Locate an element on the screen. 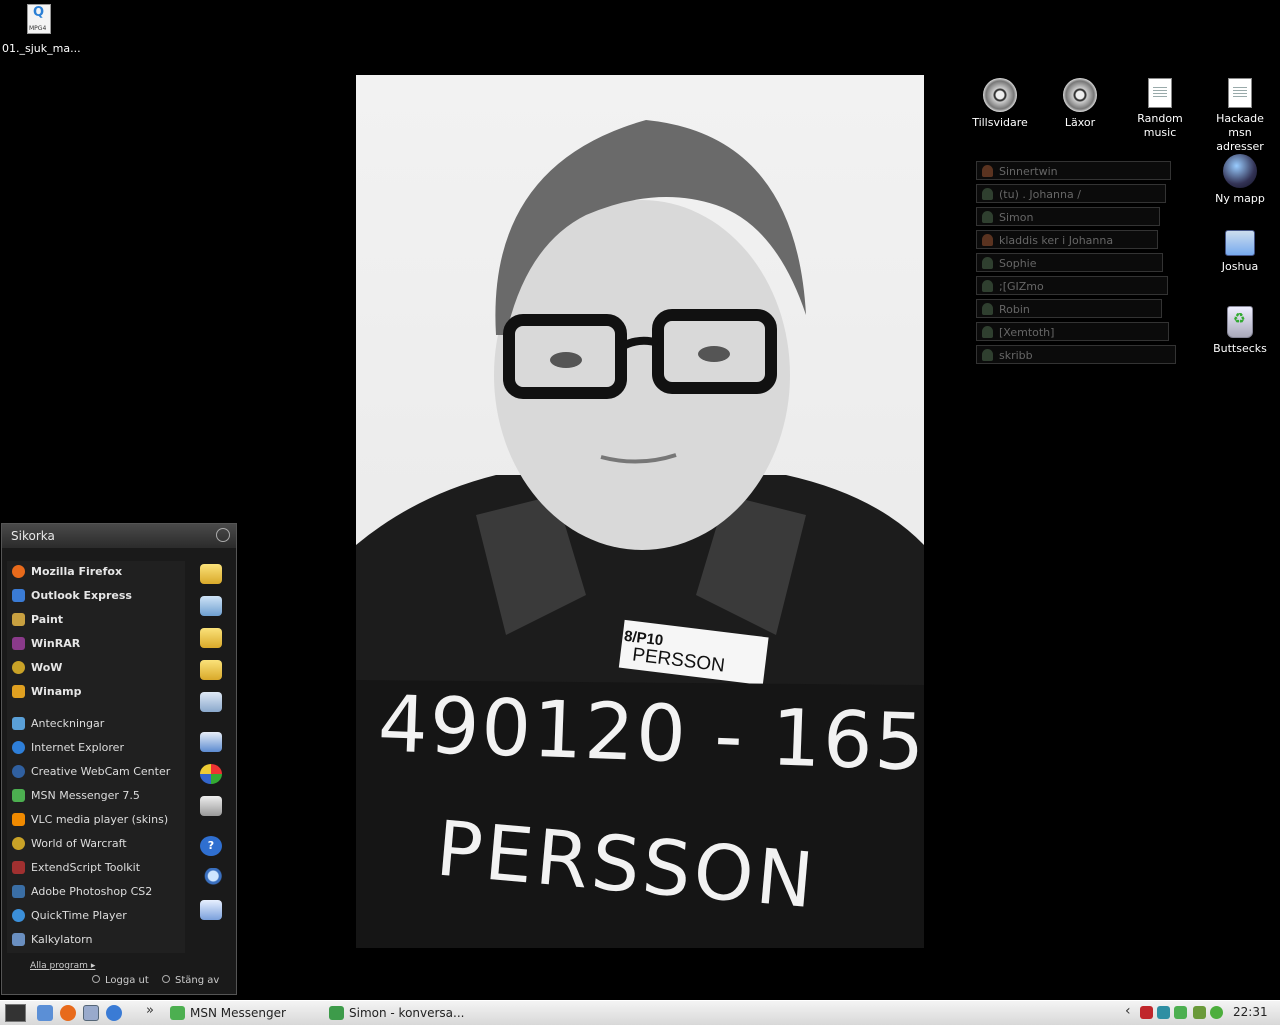  desktop-icon-ny-mapp: Ny mapp is located at coordinates (1240, 180).